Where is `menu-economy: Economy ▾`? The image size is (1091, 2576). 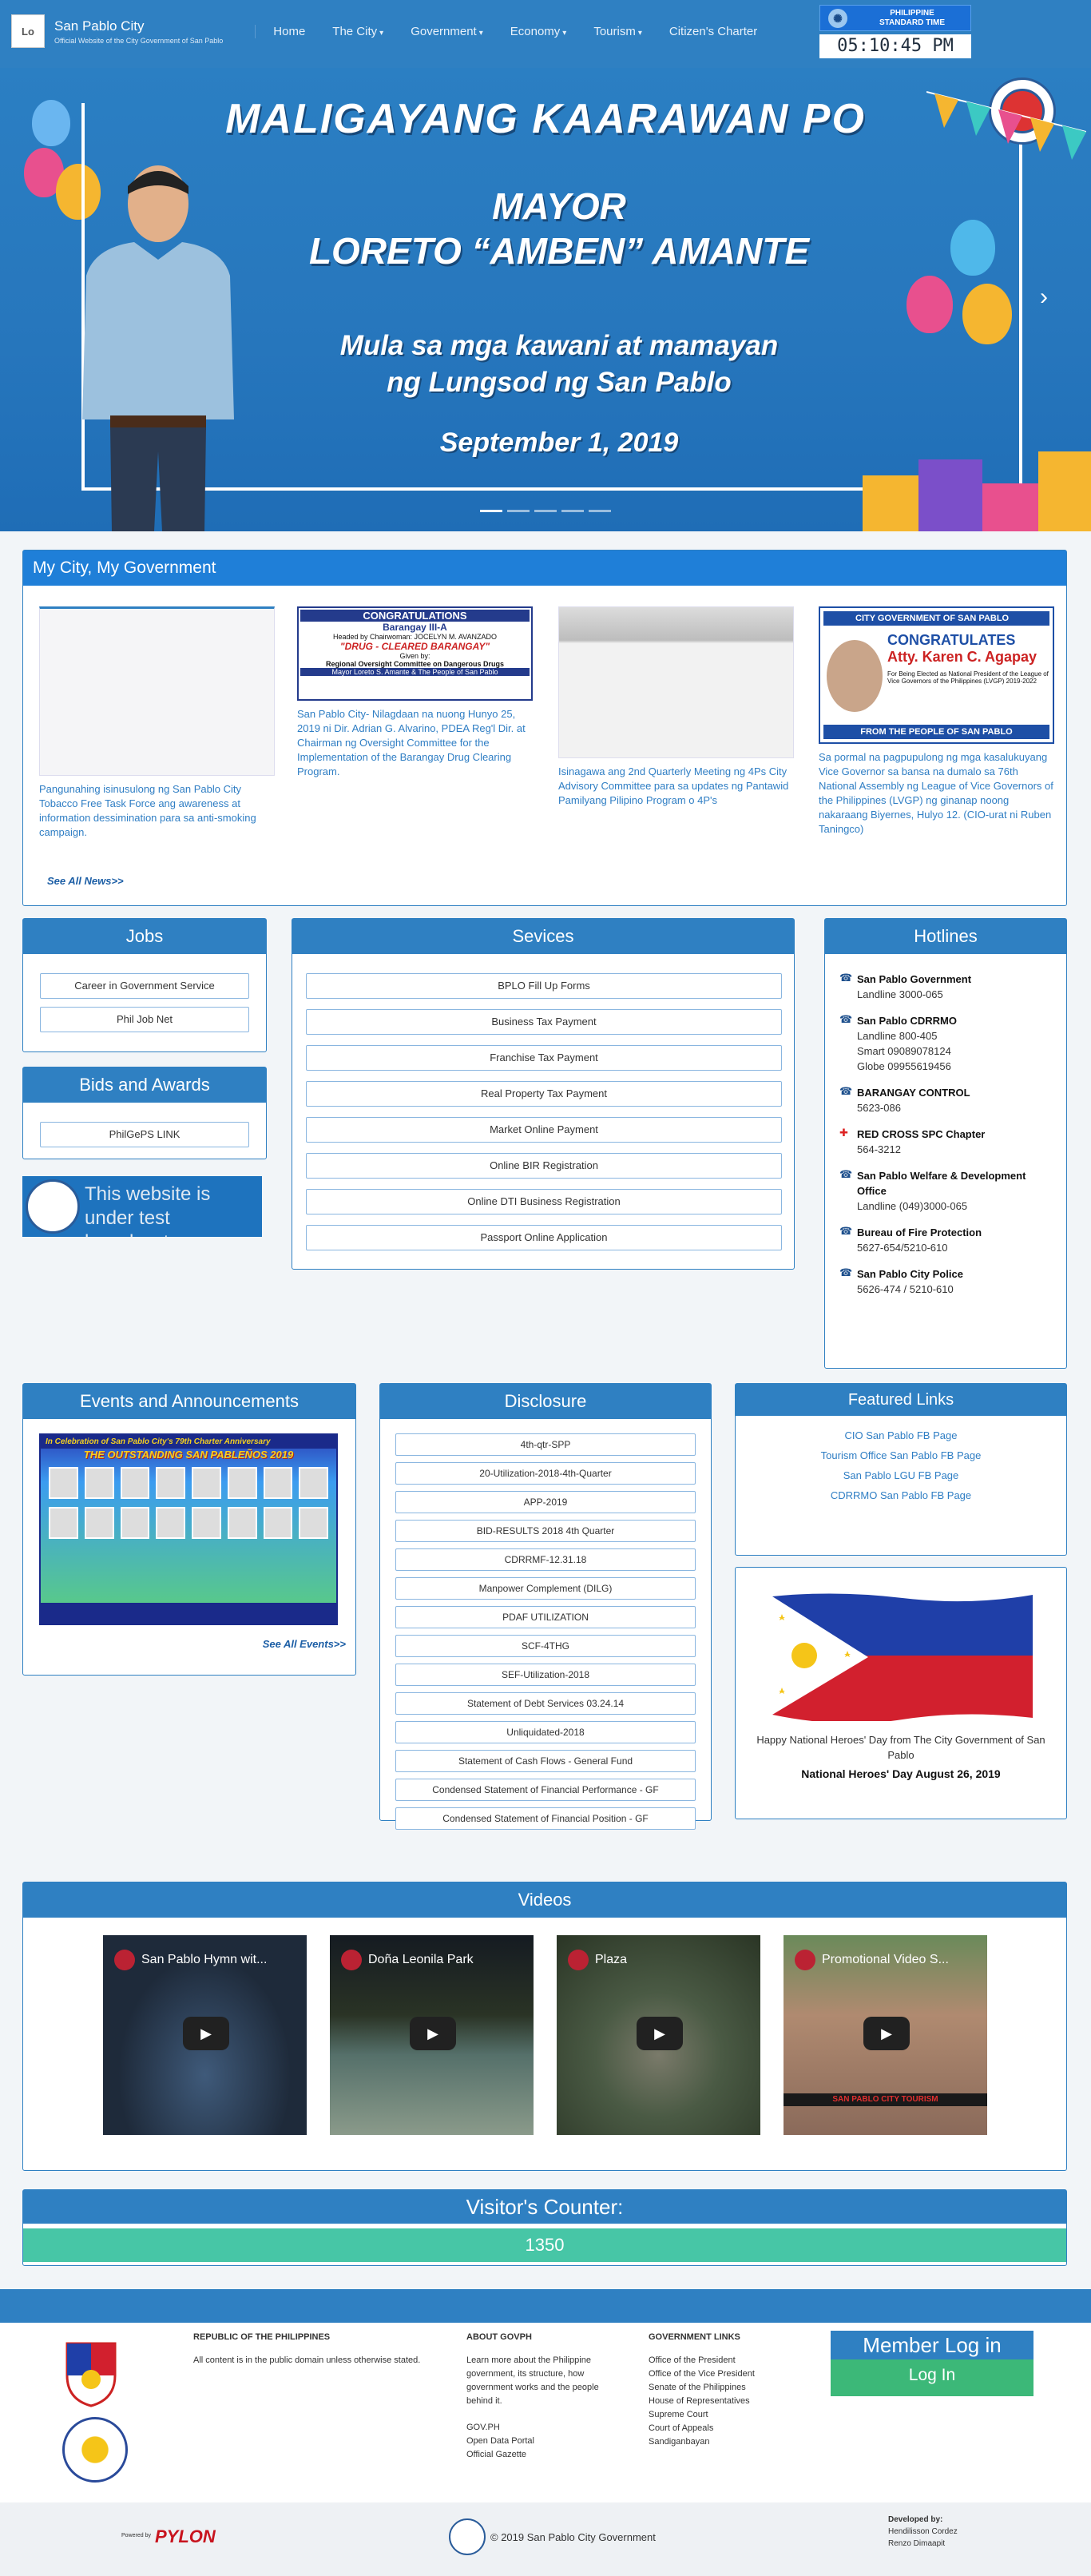 menu-economy: Economy ▾ is located at coordinates (538, 31).